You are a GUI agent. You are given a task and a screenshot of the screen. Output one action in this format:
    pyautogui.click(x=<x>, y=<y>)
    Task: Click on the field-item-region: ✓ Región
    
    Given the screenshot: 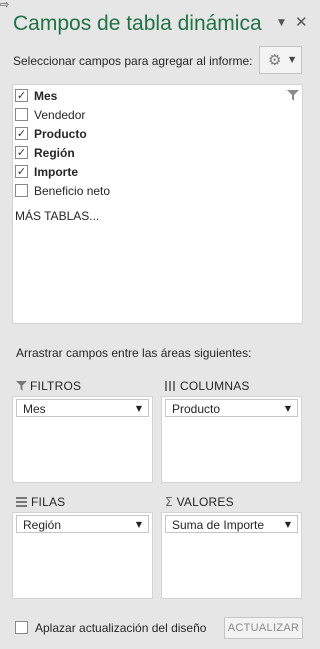 What is the action you would take?
    pyautogui.click(x=157, y=152)
    